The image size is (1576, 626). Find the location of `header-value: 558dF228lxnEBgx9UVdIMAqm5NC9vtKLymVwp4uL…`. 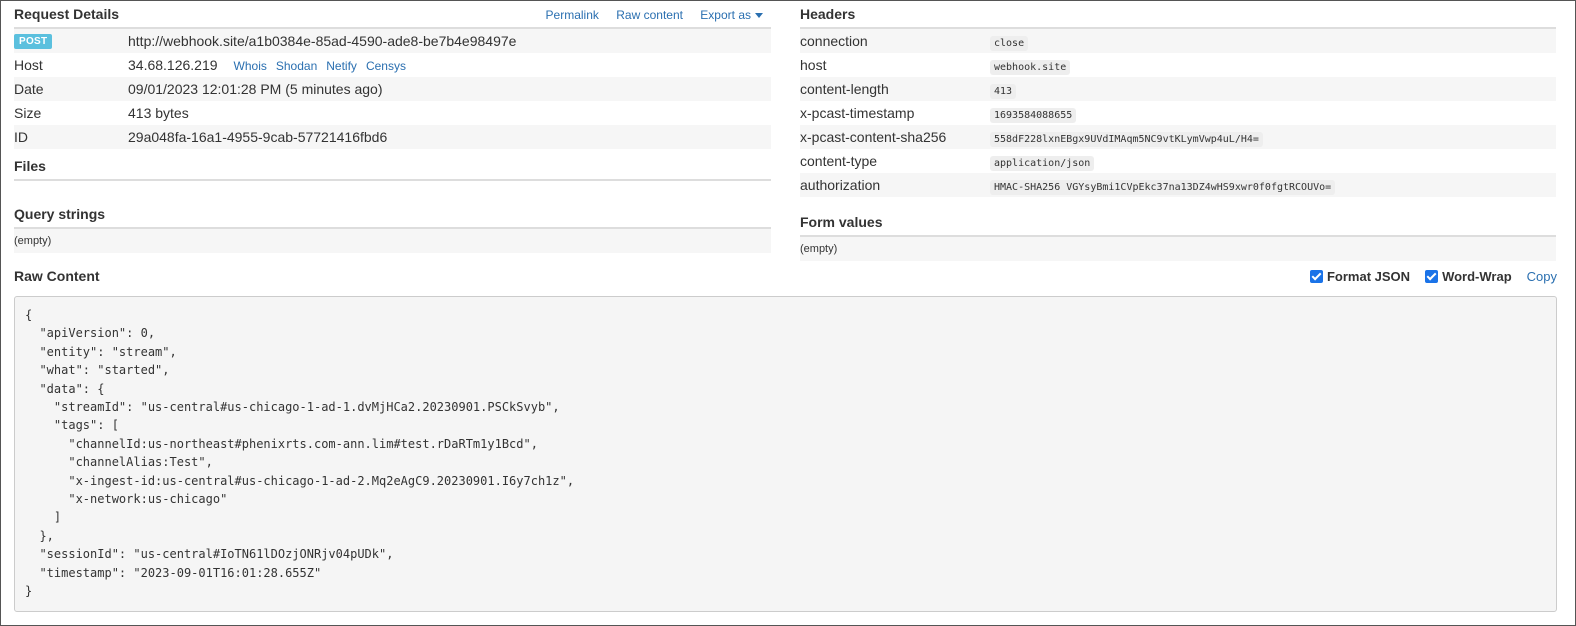

header-value: 558dF228lxnEBgx9UVdIMAqm5NC9vtKLymVwp4uL… is located at coordinates (1126, 139).